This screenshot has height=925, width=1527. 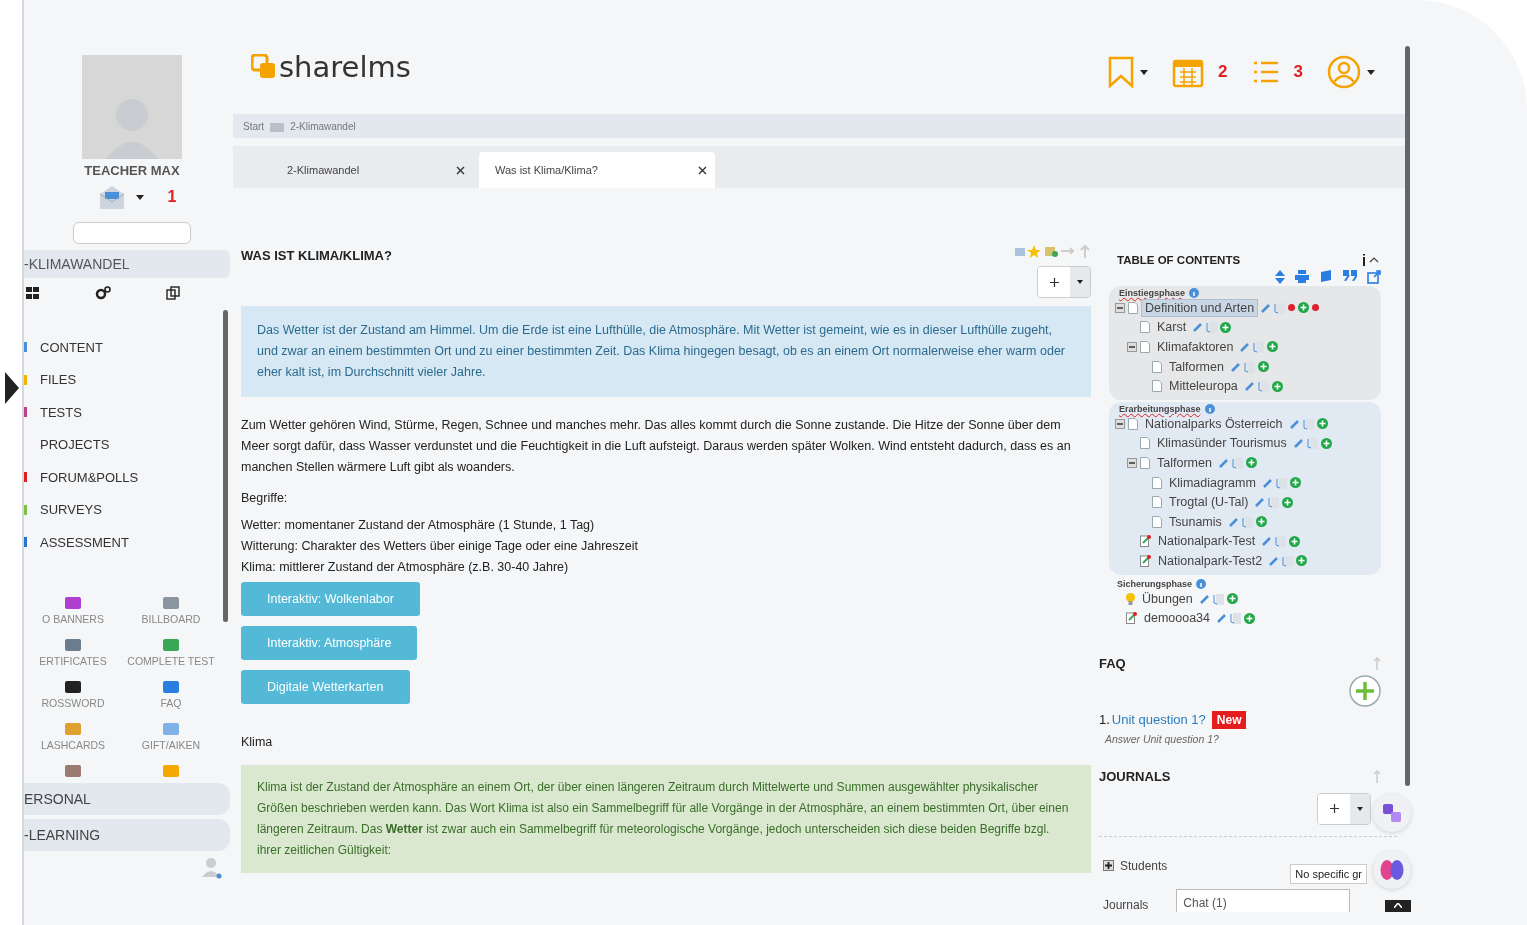 I want to click on add-circle-icon, so click(x=1365, y=690).